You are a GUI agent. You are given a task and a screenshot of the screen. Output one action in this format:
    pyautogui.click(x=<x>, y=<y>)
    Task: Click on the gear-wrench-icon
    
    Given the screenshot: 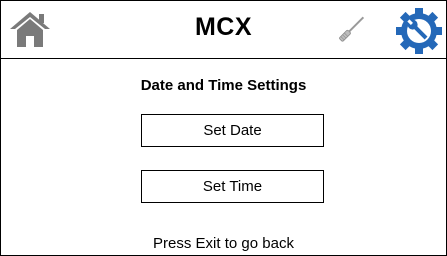 What is the action you would take?
    pyautogui.click(x=419, y=31)
    